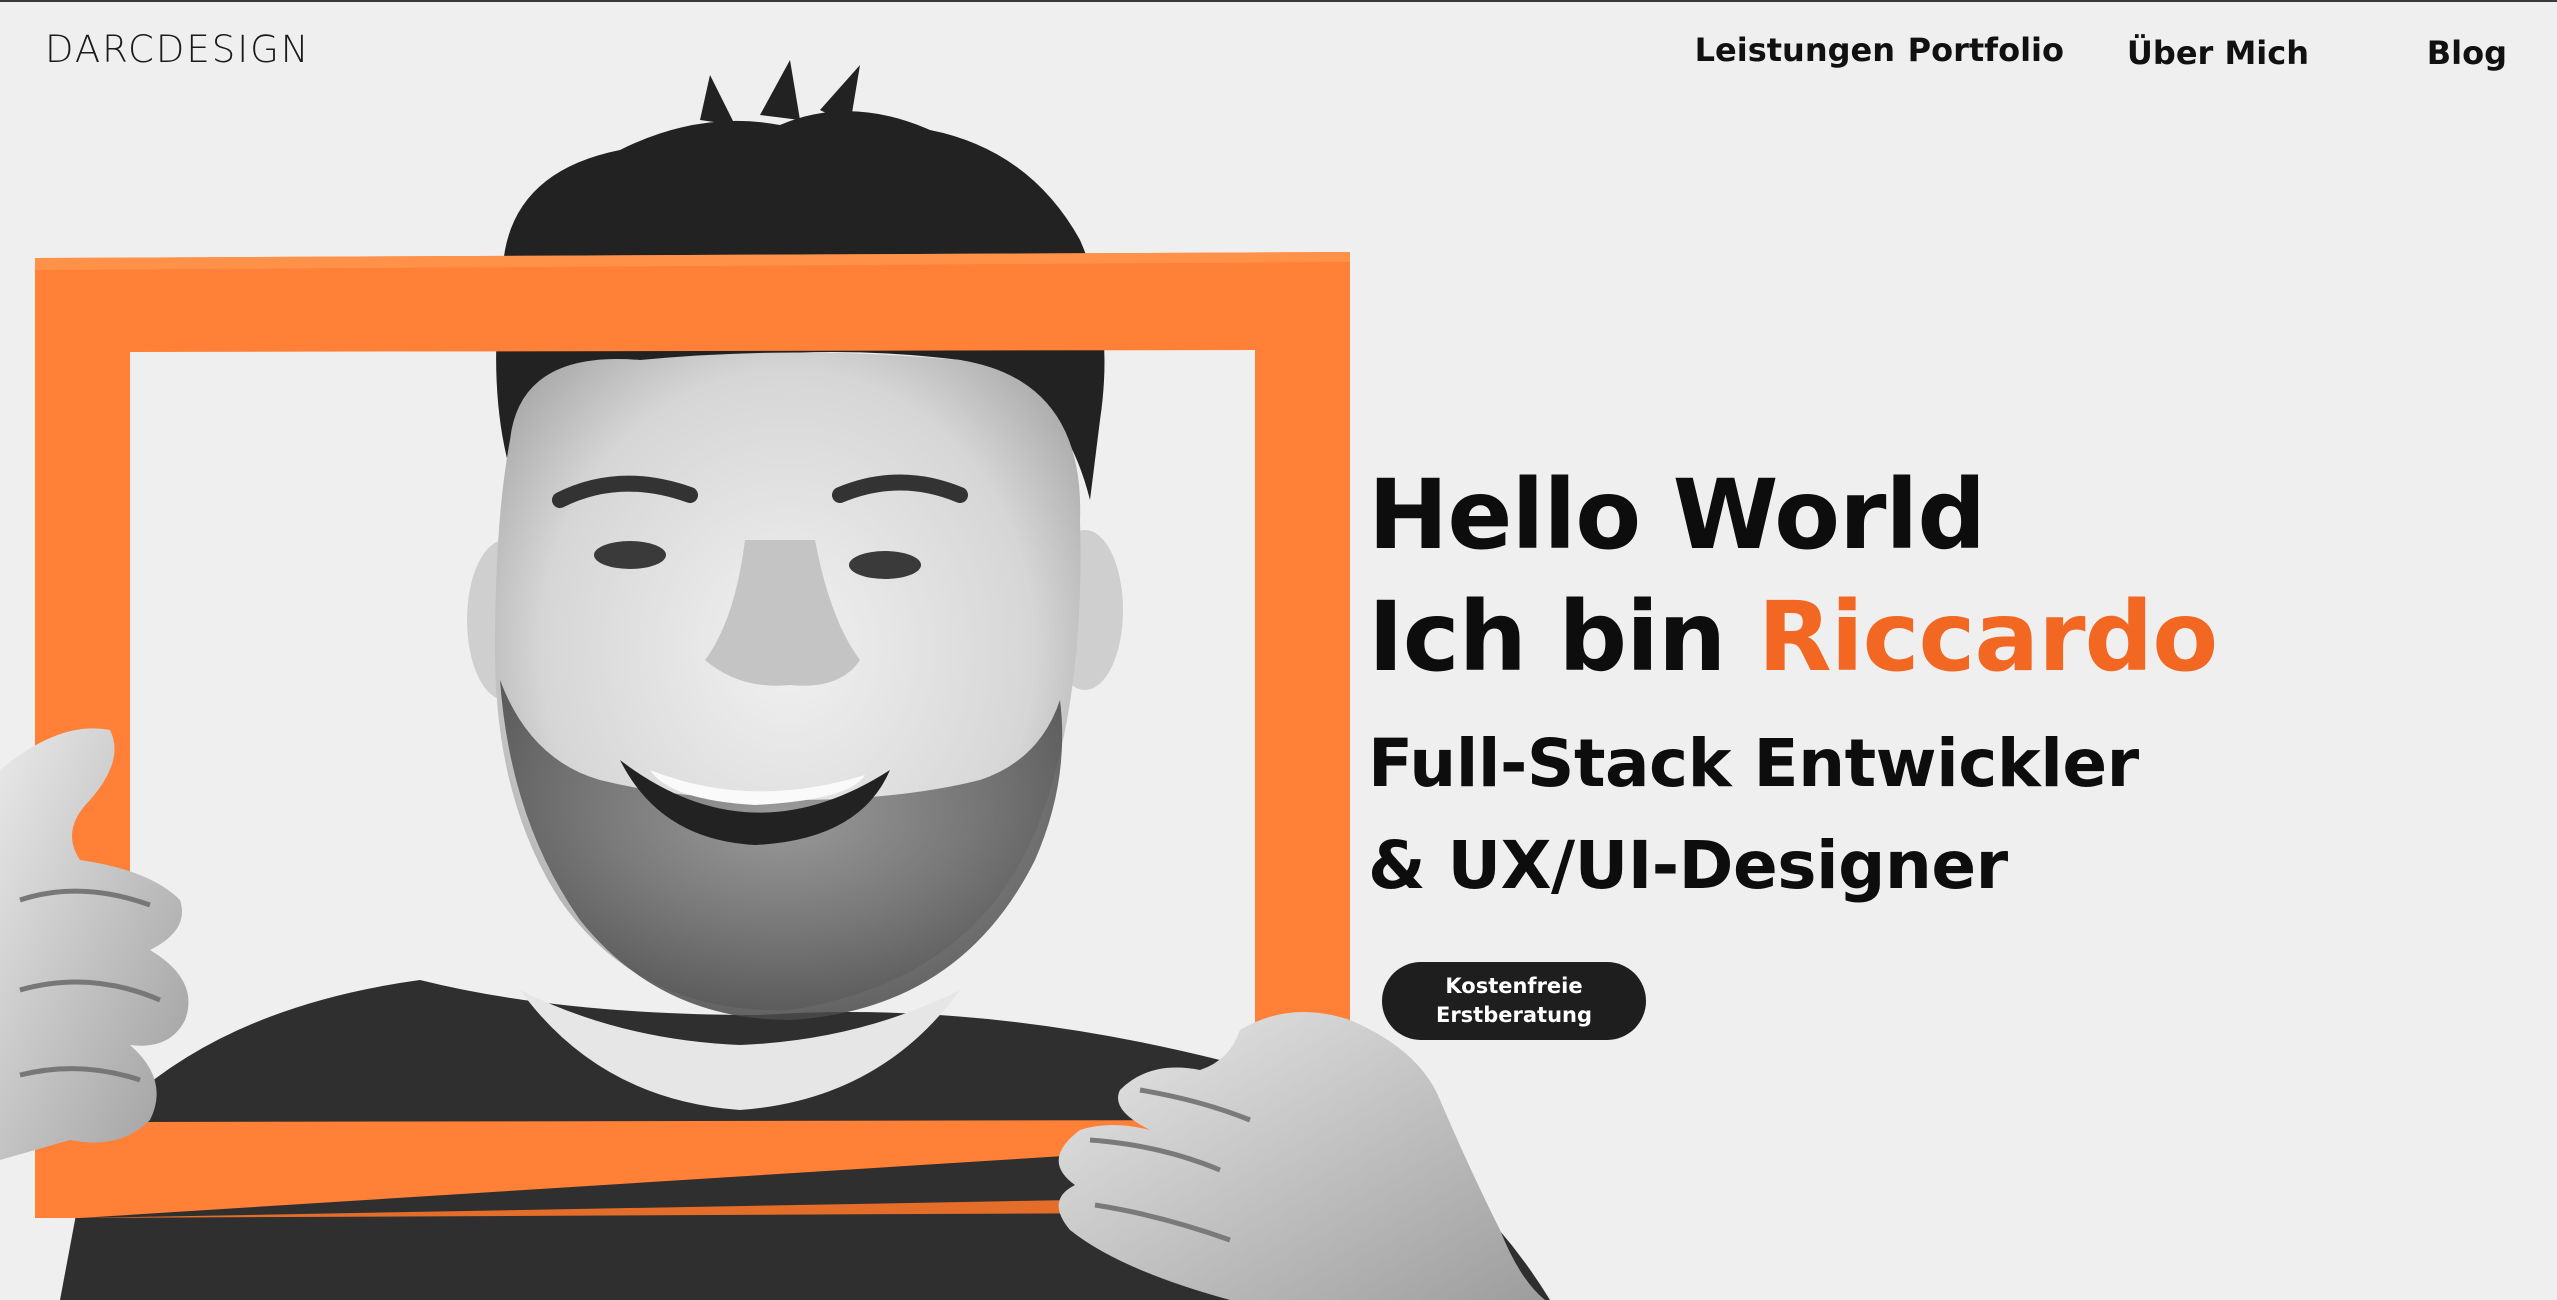  Describe the element at coordinates (1986, 50) in the screenshot. I see `nav-item-portfolio: Portfolio` at that location.